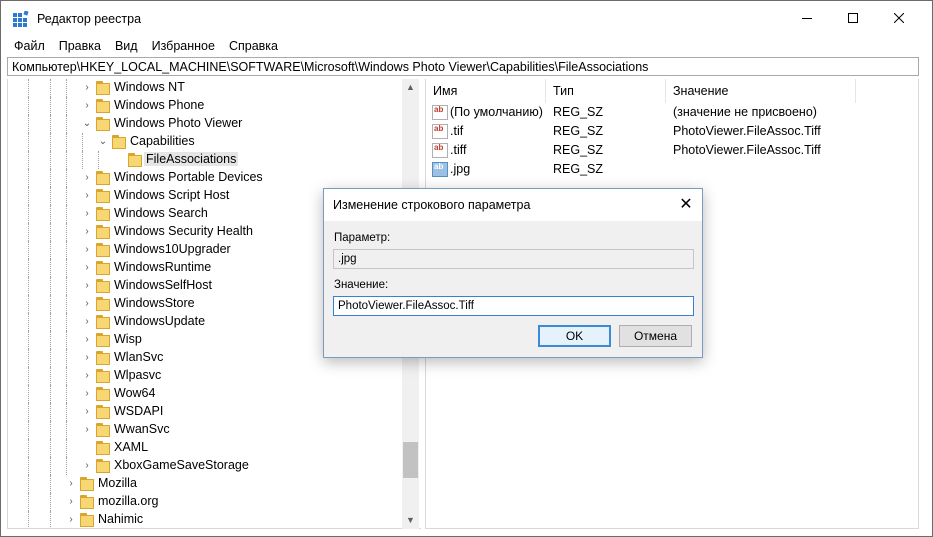 The image size is (933, 537). Describe the element at coordinates (761, 91) in the screenshot. I see `column-value-header: Значение` at that location.